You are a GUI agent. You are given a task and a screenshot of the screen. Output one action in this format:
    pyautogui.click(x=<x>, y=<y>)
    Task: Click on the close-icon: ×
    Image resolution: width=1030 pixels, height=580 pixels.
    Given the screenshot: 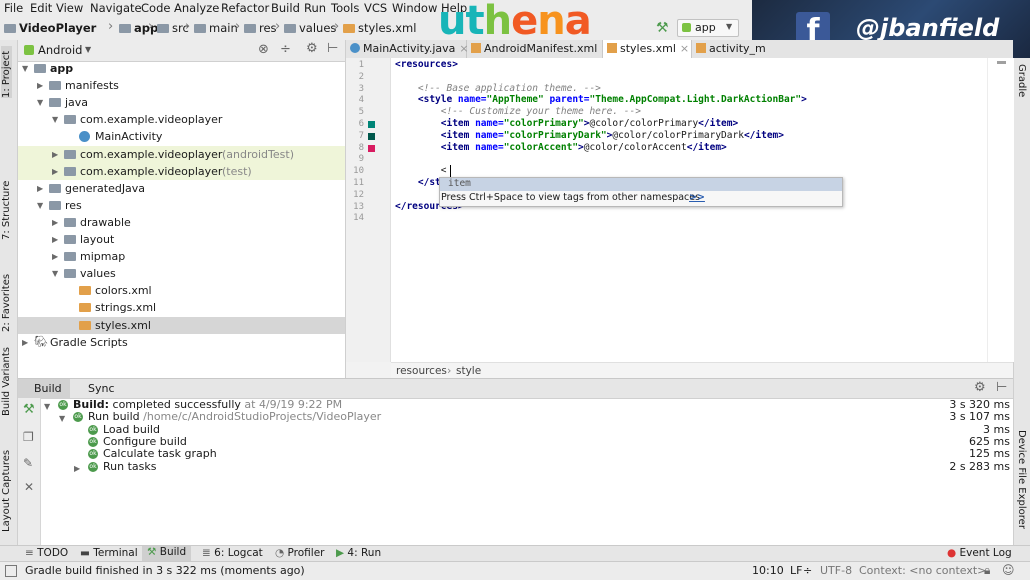 What is the action you would take?
    pyautogui.click(x=684, y=48)
    